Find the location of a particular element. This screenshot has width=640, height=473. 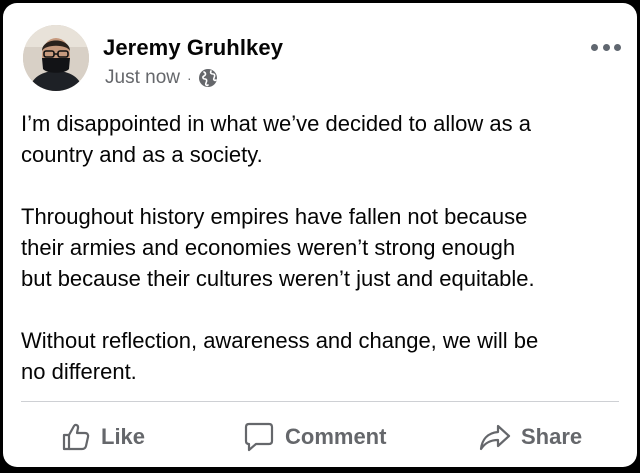

comment-bubble-icon is located at coordinates (259, 437).